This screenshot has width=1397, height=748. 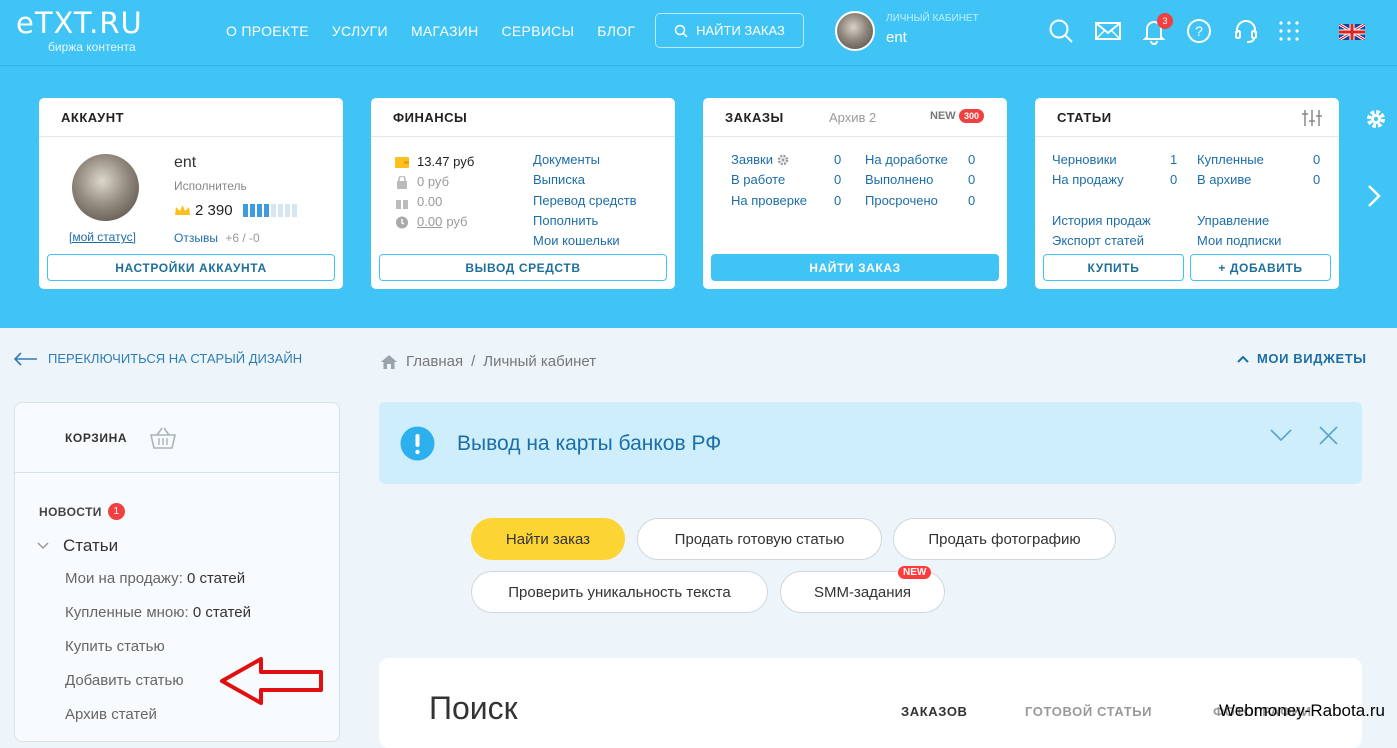 I want to click on articles-links-left: История продаж Экспорт статей, so click(x=1101, y=231).